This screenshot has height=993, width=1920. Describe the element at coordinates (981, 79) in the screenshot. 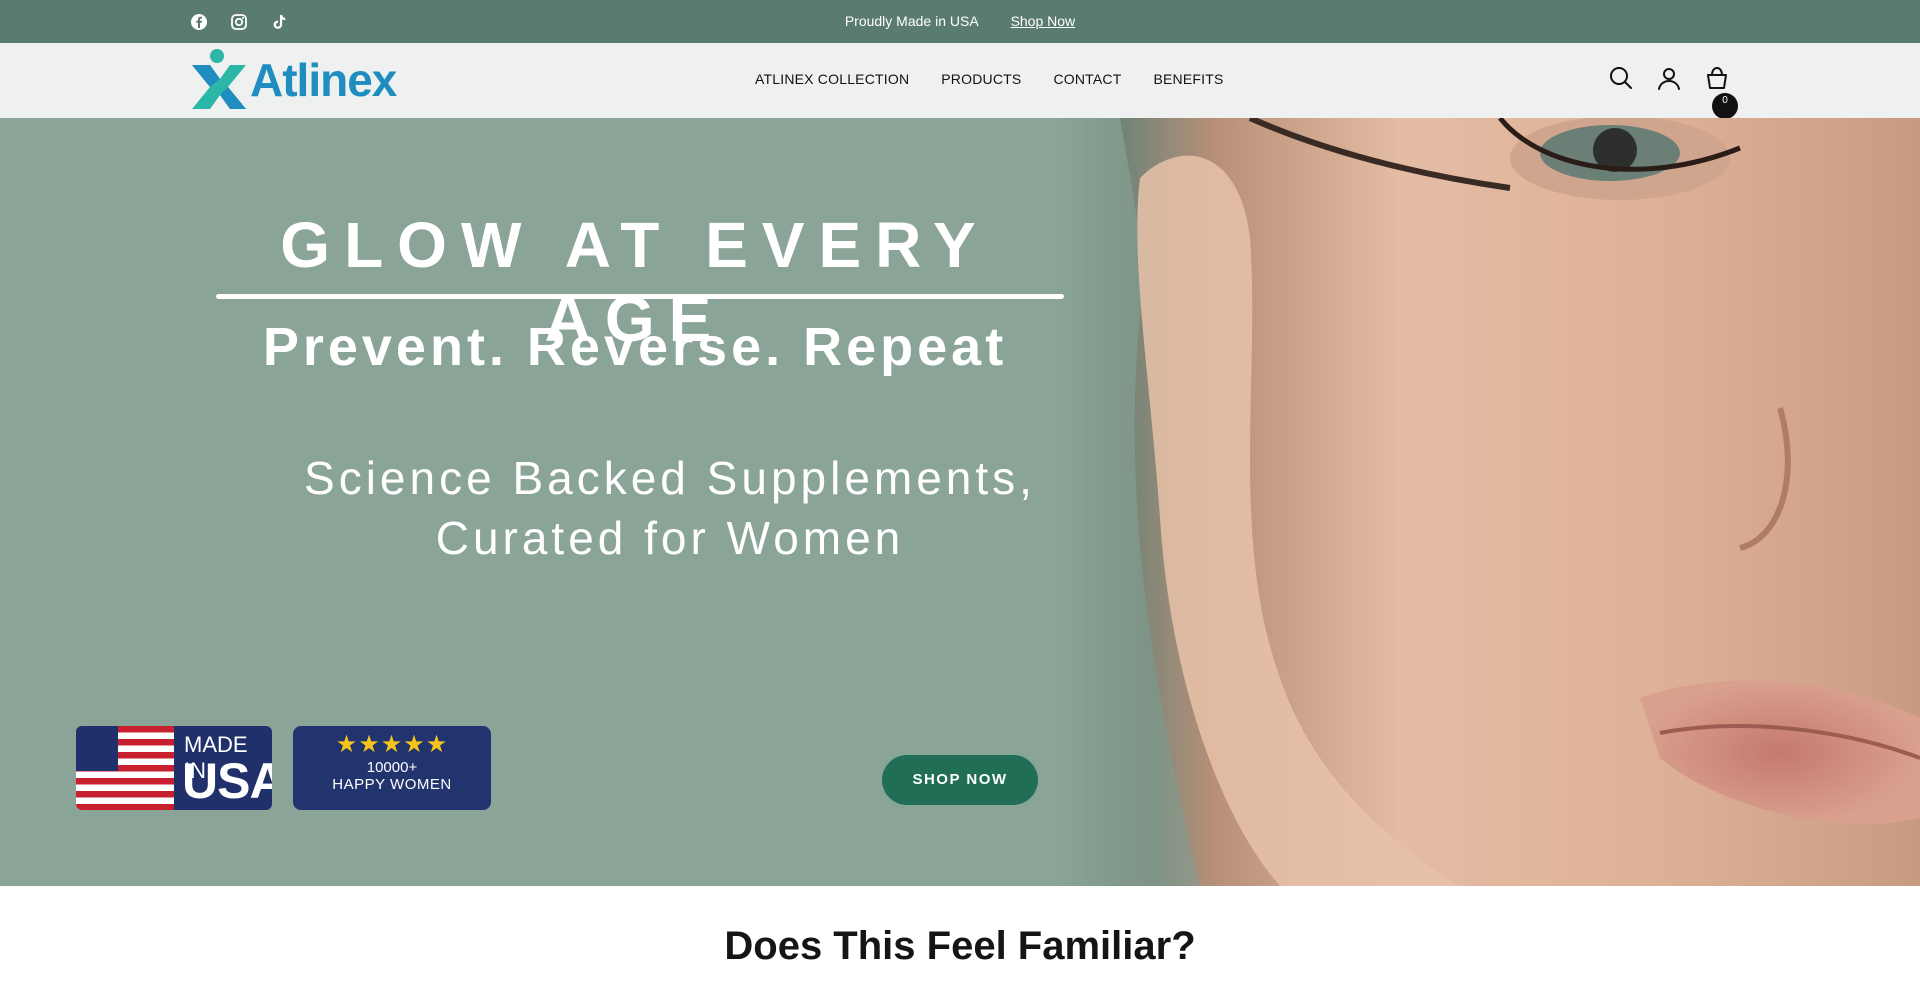

I see `nav-item-products: PRODUCTS` at that location.